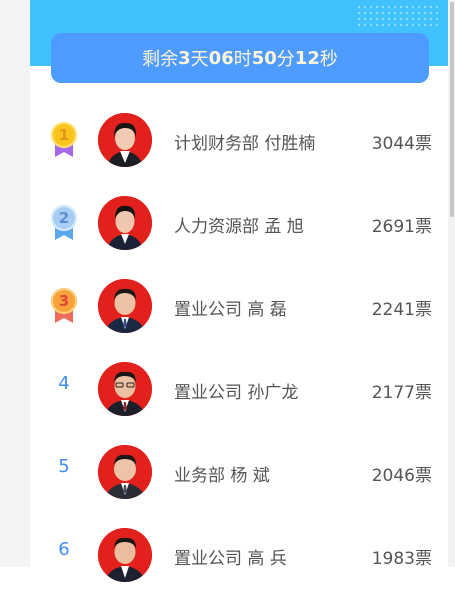  I want to click on vote-count: 2177票, so click(401, 393).